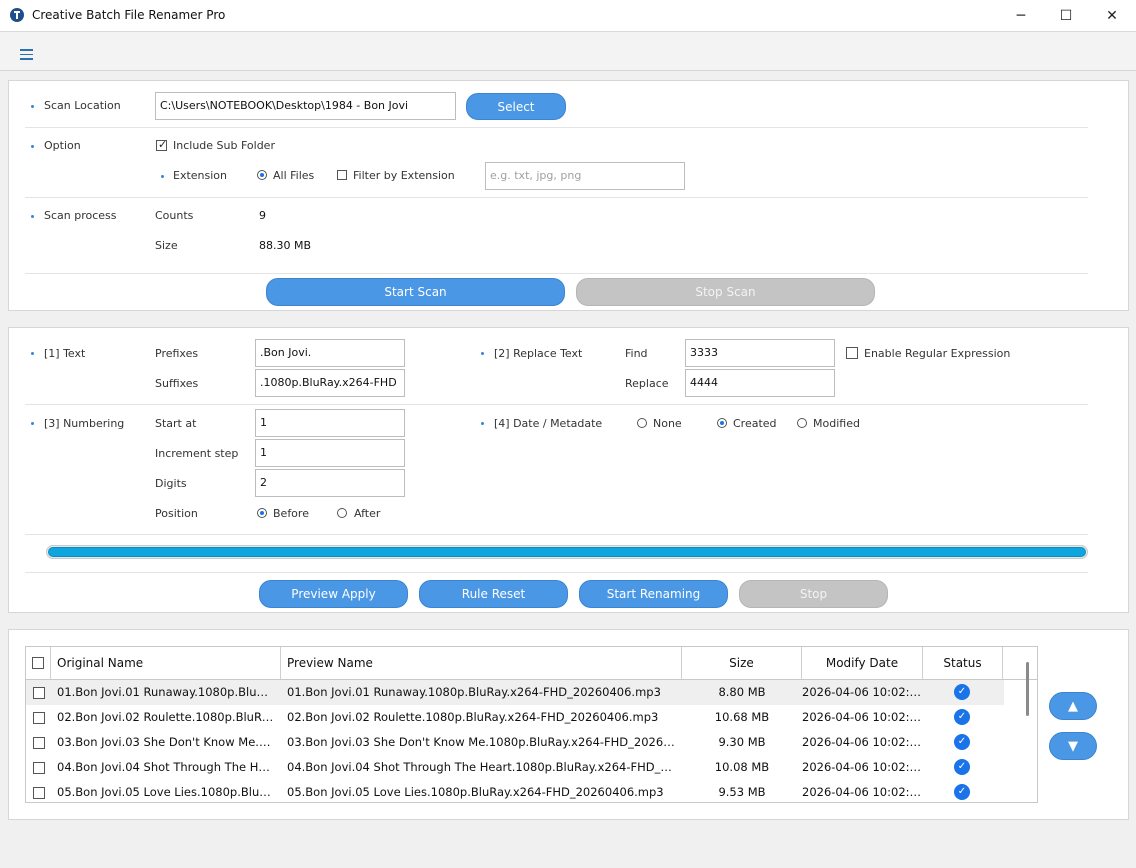 The width and height of the screenshot is (1136, 868). Describe the element at coordinates (862, 717) in the screenshot. I see `modify-date-cell: 2026-04-06 10:02:25` at that location.